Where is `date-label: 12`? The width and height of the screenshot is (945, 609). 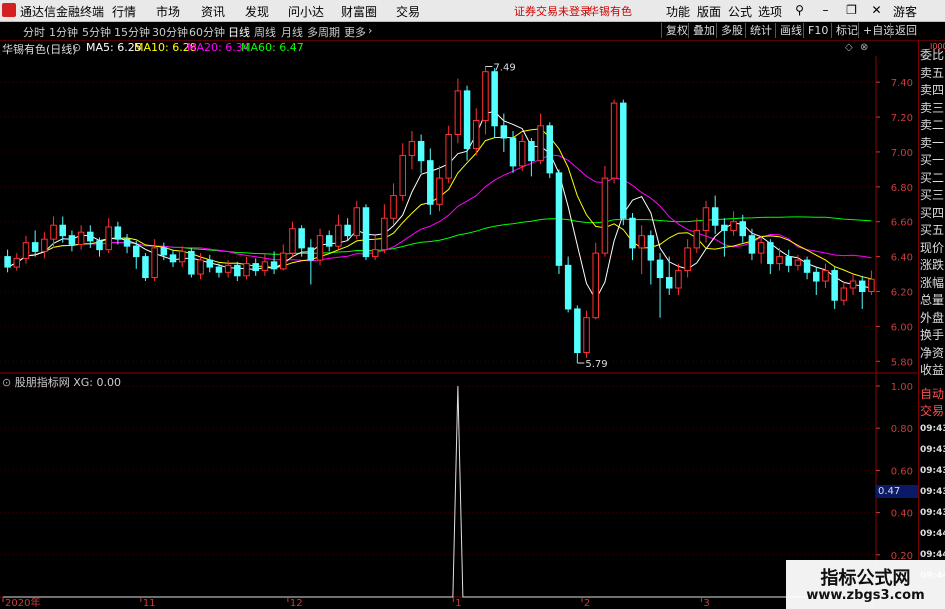 date-label: 12 is located at coordinates (296, 603).